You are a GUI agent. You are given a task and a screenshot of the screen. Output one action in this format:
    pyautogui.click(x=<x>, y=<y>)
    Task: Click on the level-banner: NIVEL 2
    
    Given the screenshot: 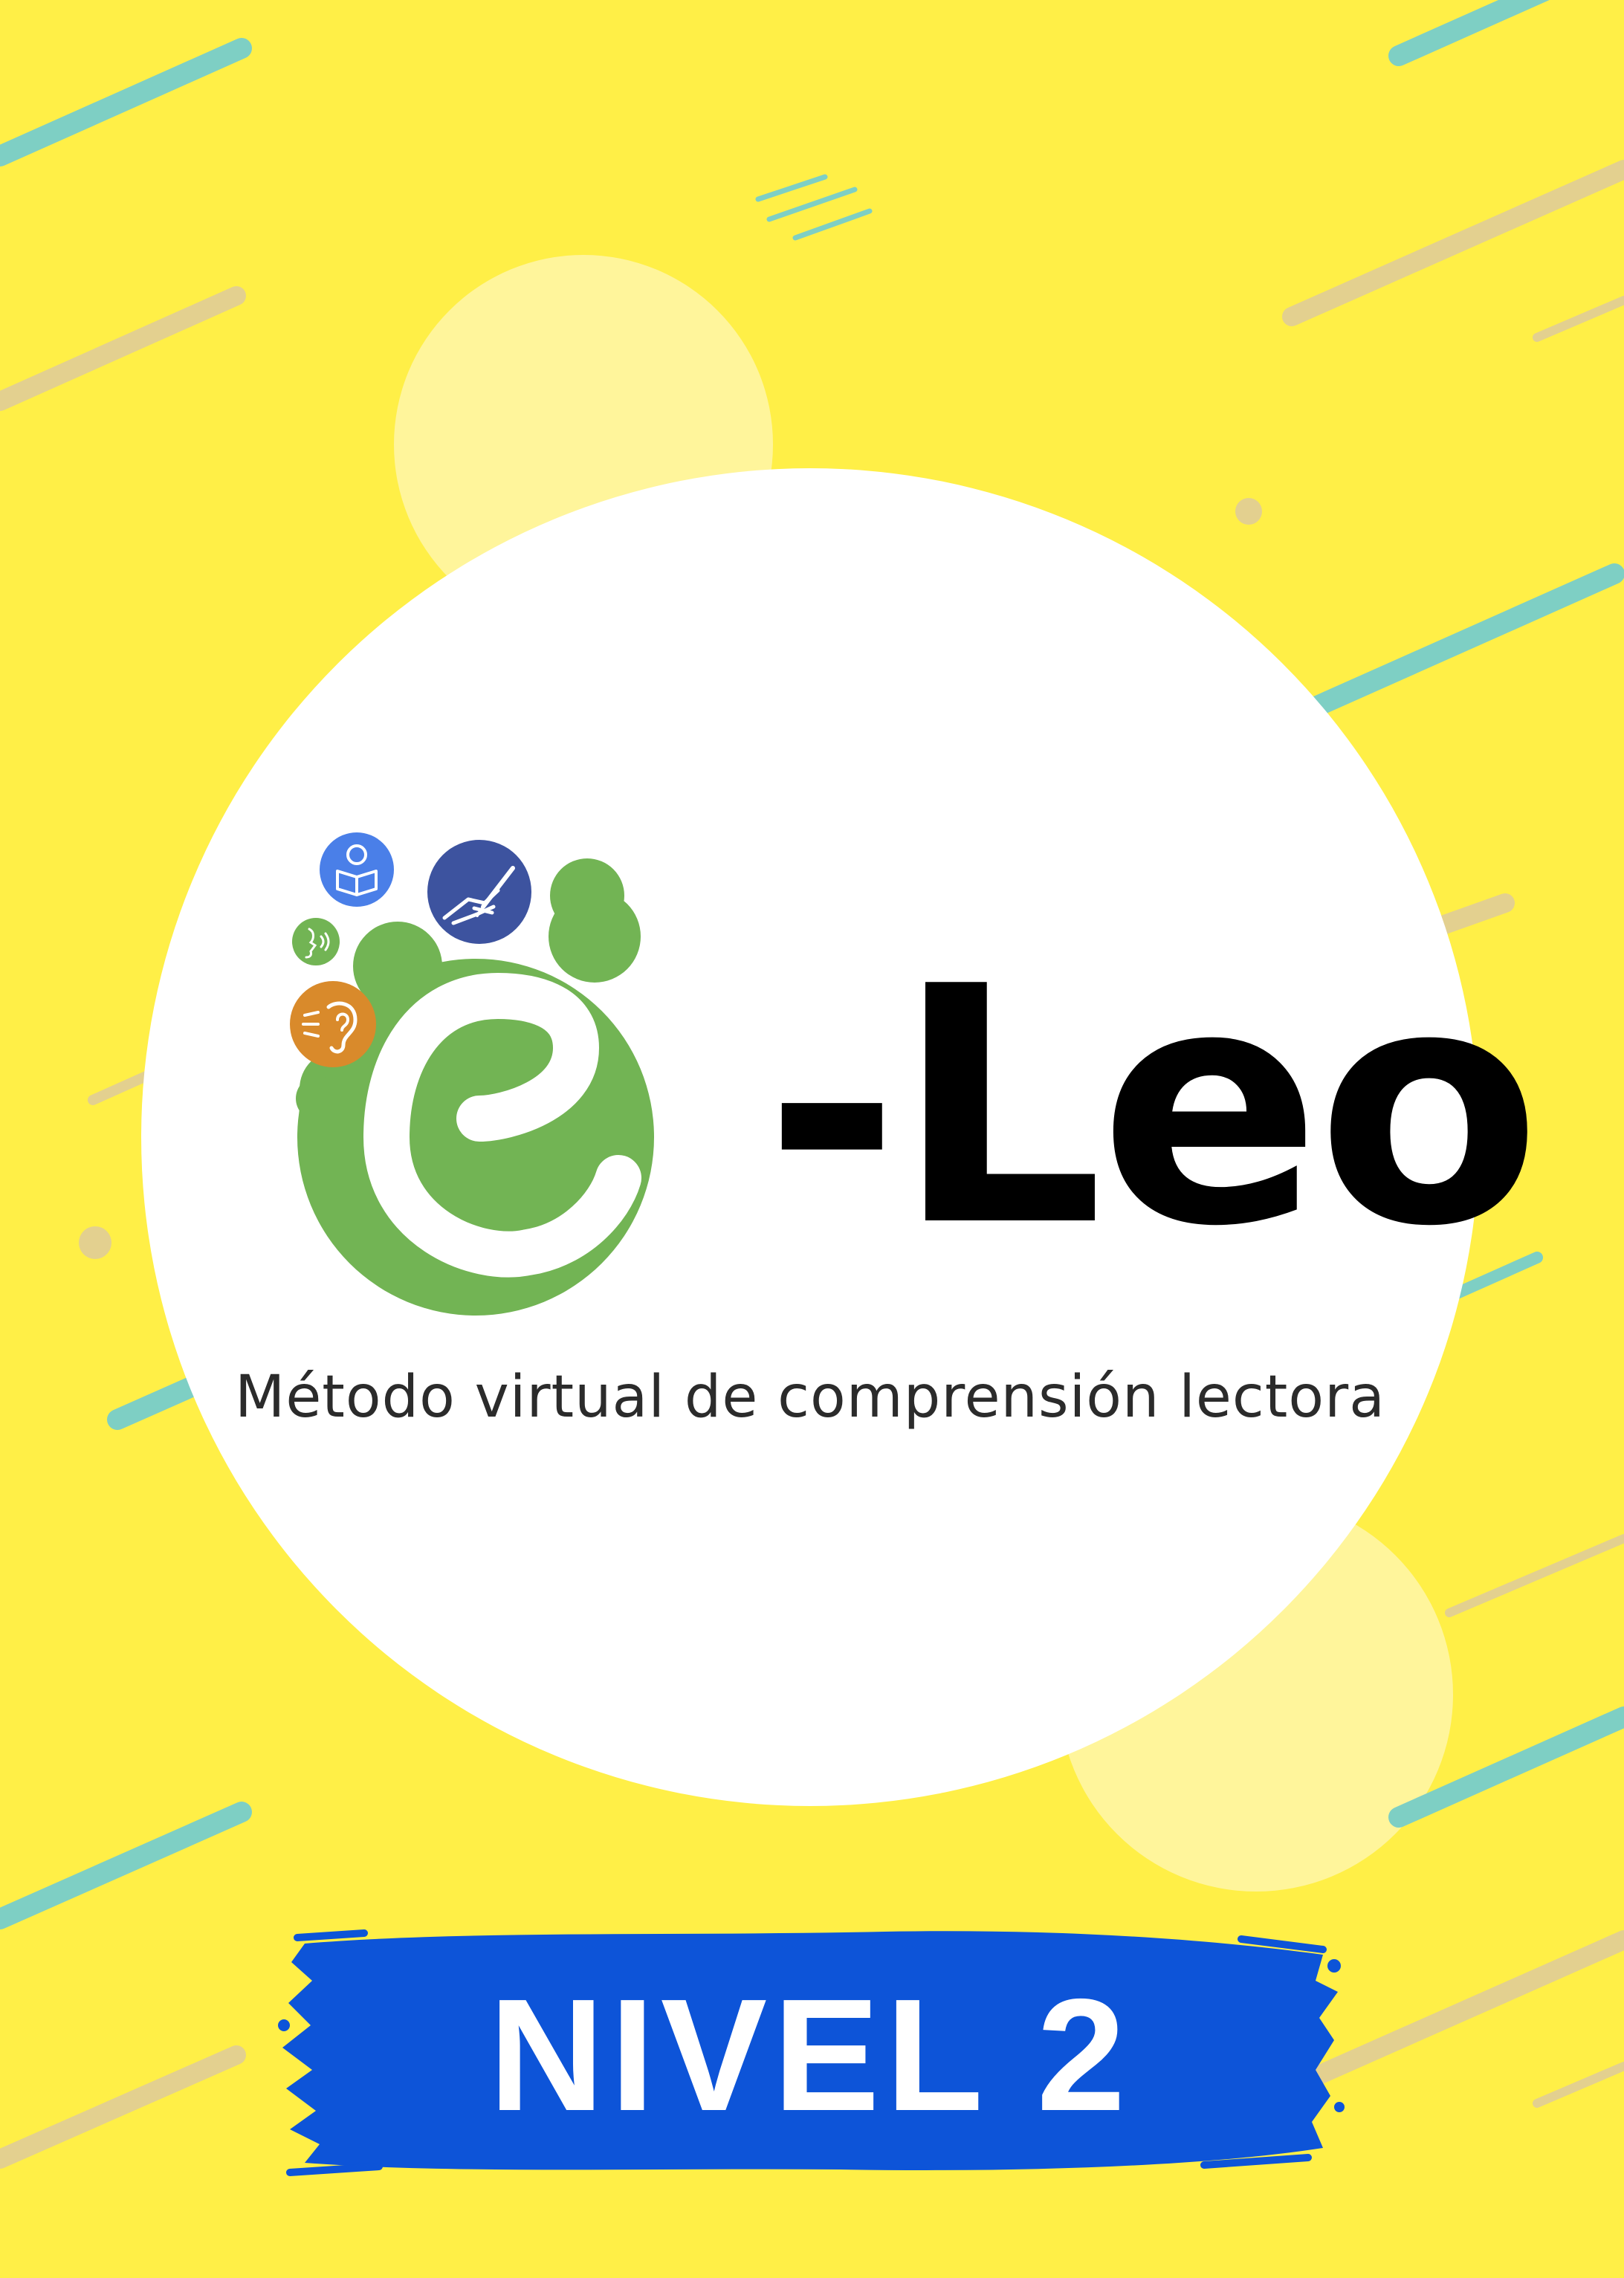 What is the action you would take?
    pyautogui.click(x=810, y=2055)
    